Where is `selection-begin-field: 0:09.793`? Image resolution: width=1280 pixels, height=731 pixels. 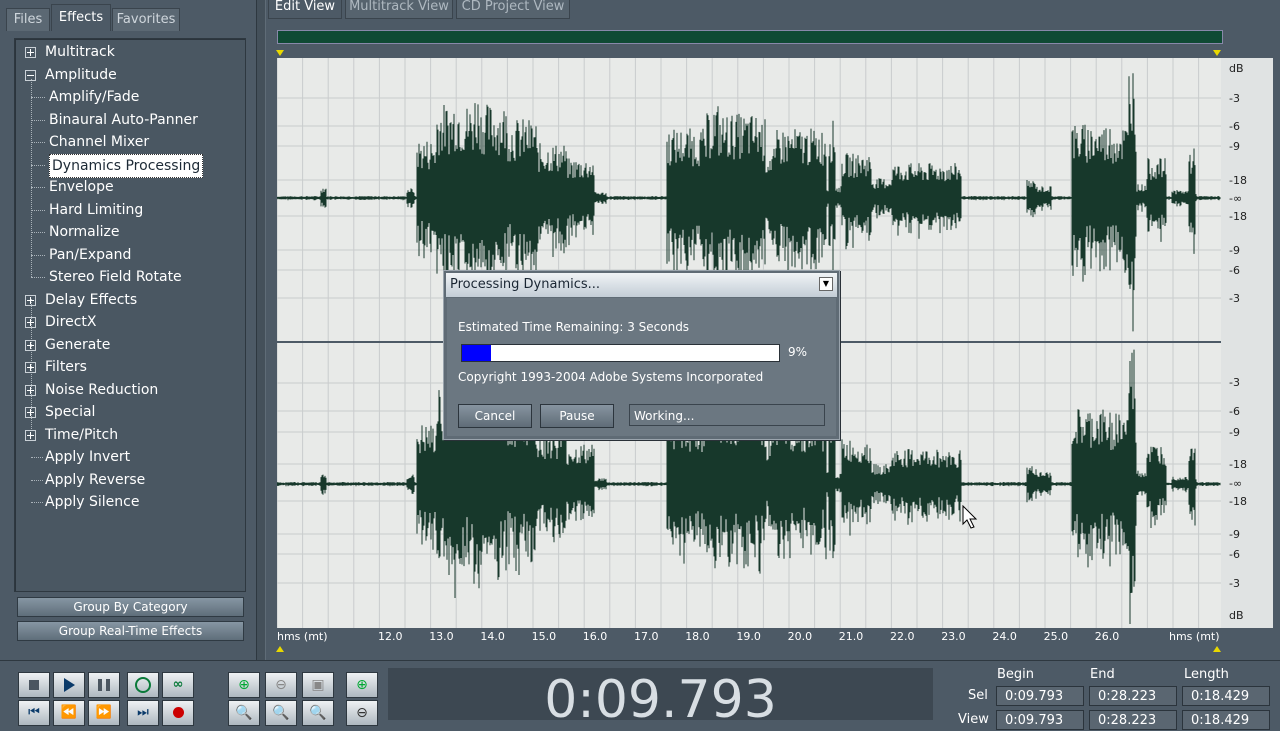
selection-begin-field: 0:09.793 is located at coordinates (1040, 696).